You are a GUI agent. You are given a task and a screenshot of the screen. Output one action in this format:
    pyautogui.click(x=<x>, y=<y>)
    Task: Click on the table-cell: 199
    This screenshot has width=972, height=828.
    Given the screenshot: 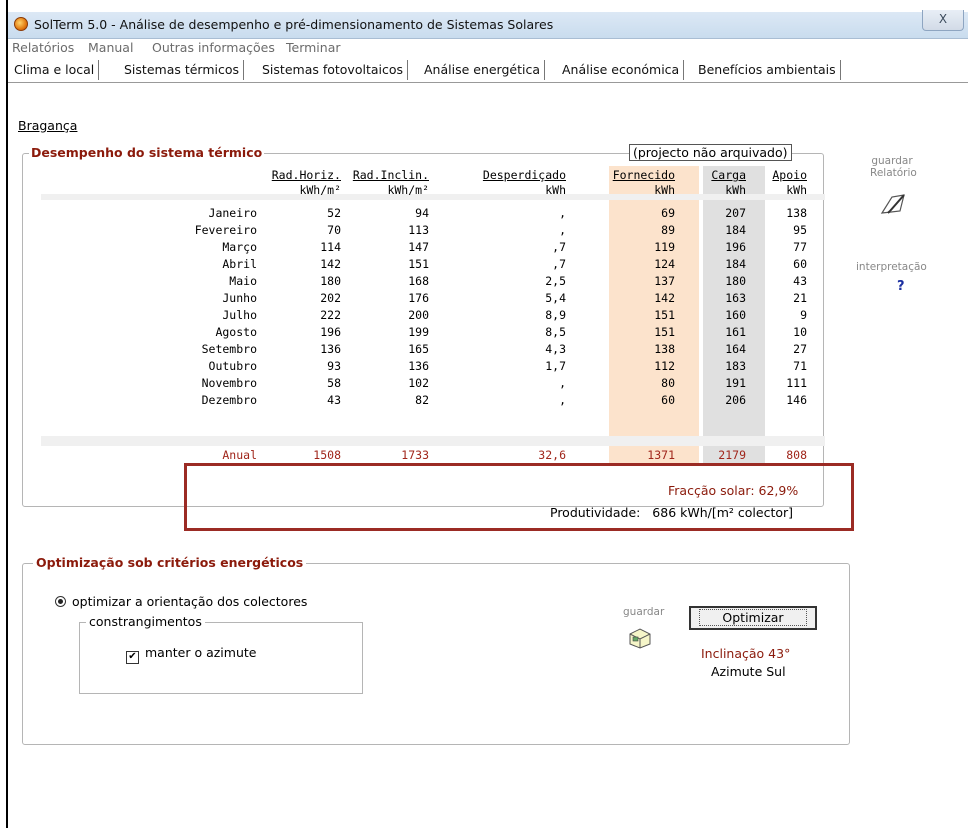 What is the action you would take?
    pyautogui.click(x=418, y=332)
    